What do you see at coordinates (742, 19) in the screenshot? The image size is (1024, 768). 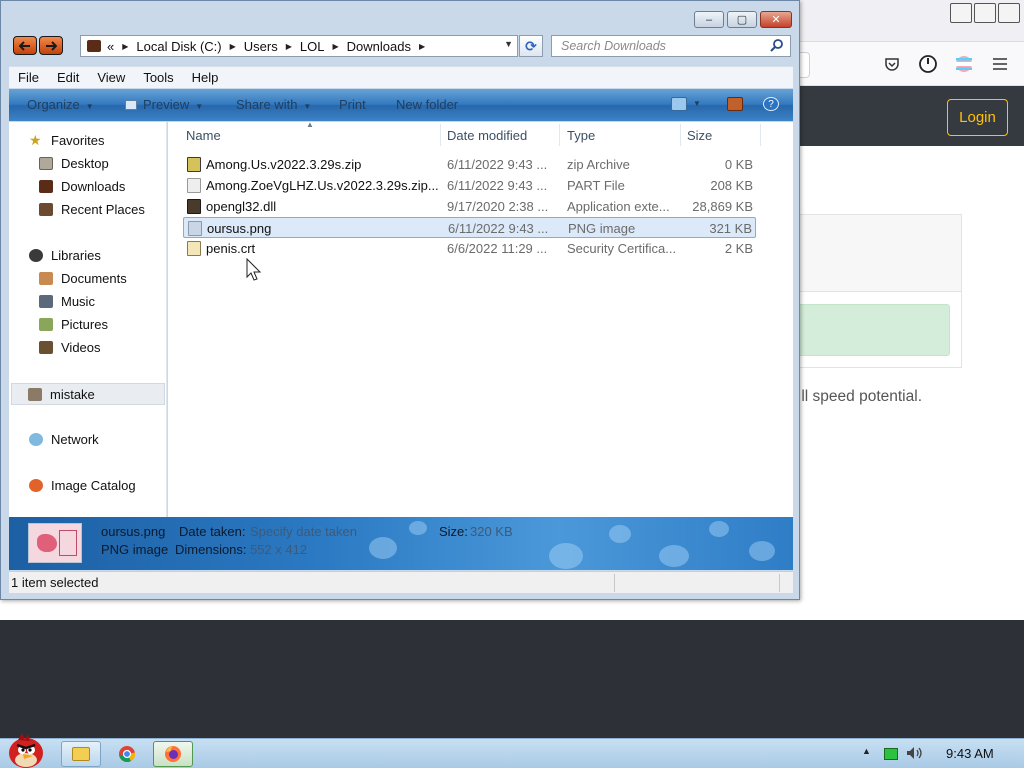 I see `maximize-button: ▢` at bounding box center [742, 19].